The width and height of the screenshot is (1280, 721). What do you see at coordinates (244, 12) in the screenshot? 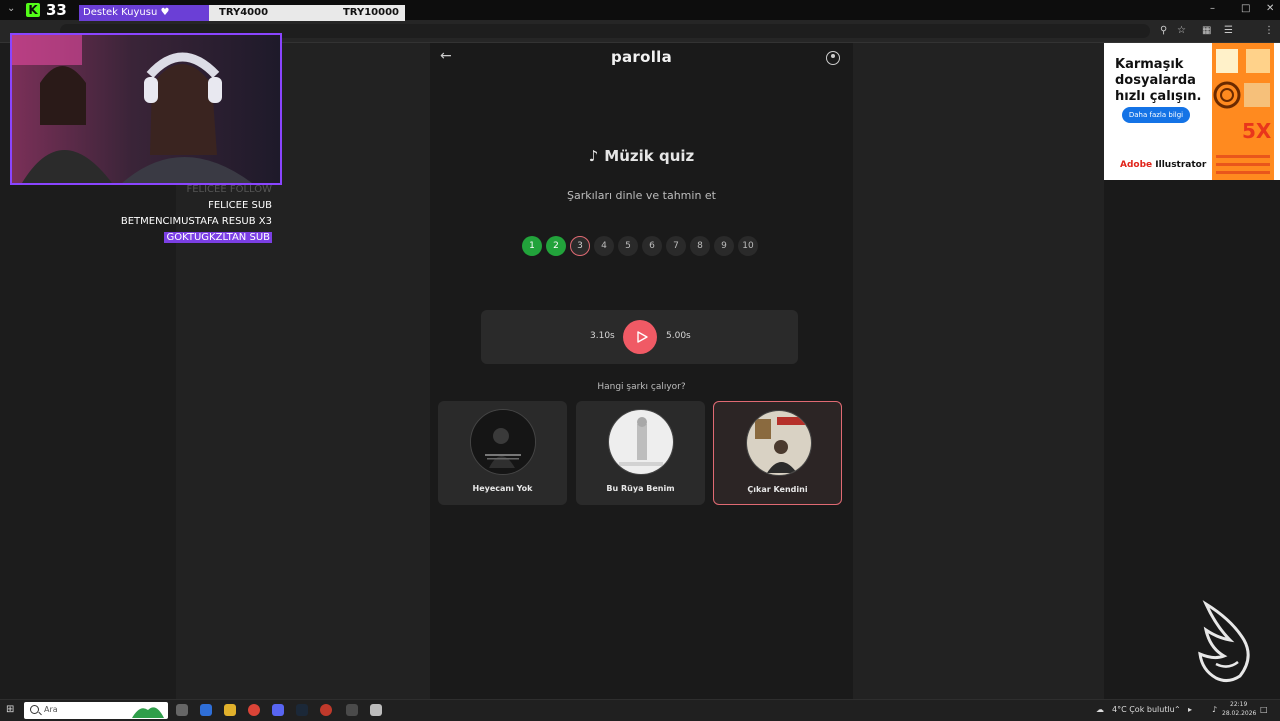
I see `goal-current: TRY4000` at bounding box center [244, 12].